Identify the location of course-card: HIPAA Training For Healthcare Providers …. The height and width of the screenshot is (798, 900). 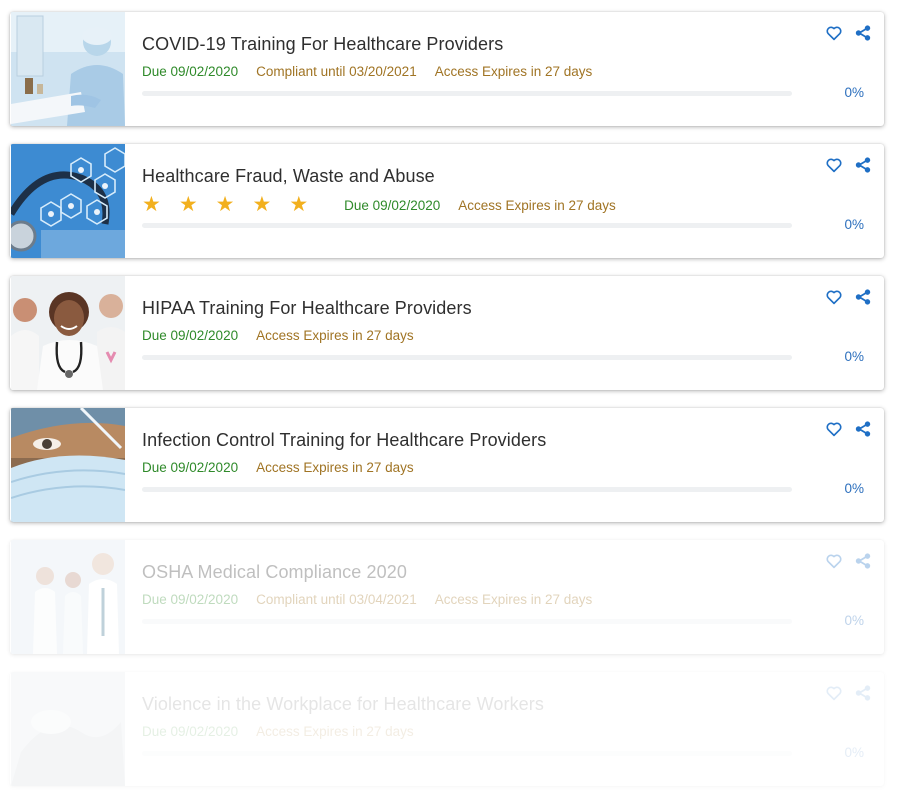
(447, 333).